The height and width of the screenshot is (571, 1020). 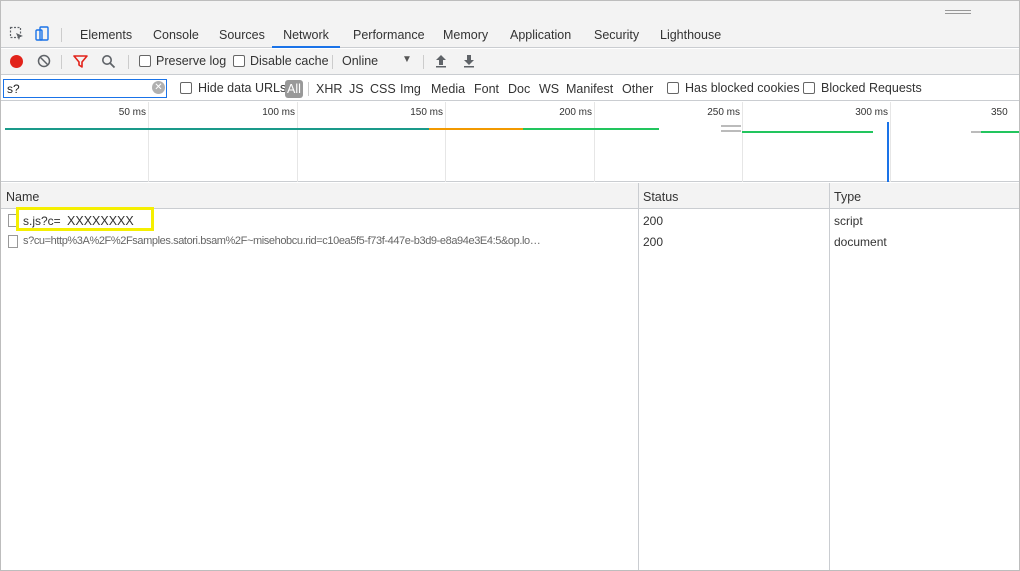 I want to click on timeline-tick: 200 ms, so click(x=575, y=112).